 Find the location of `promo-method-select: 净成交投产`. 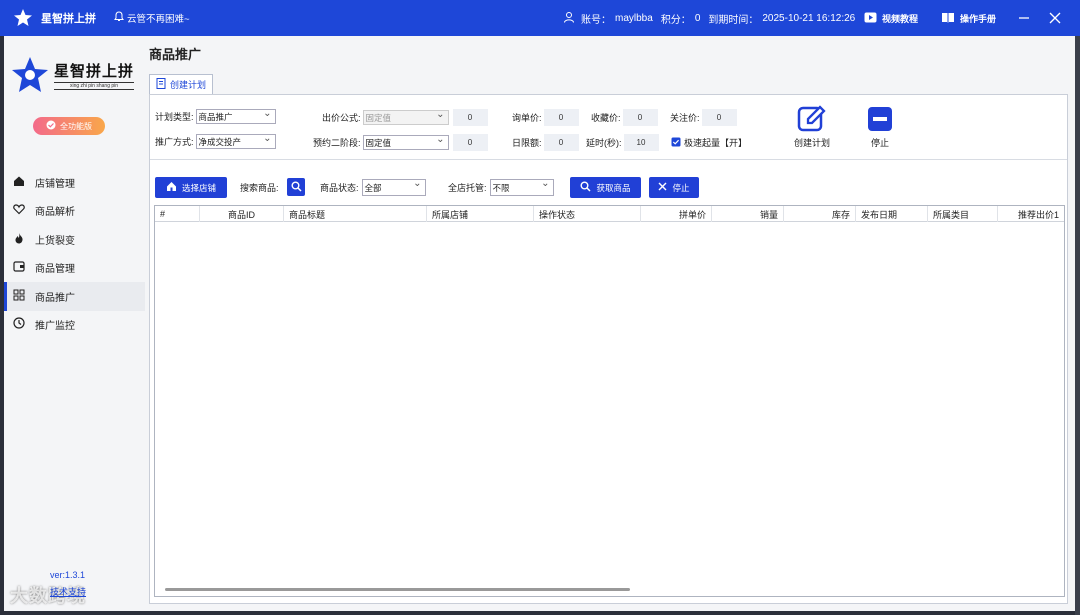

promo-method-select: 净成交投产 is located at coordinates (235, 141).